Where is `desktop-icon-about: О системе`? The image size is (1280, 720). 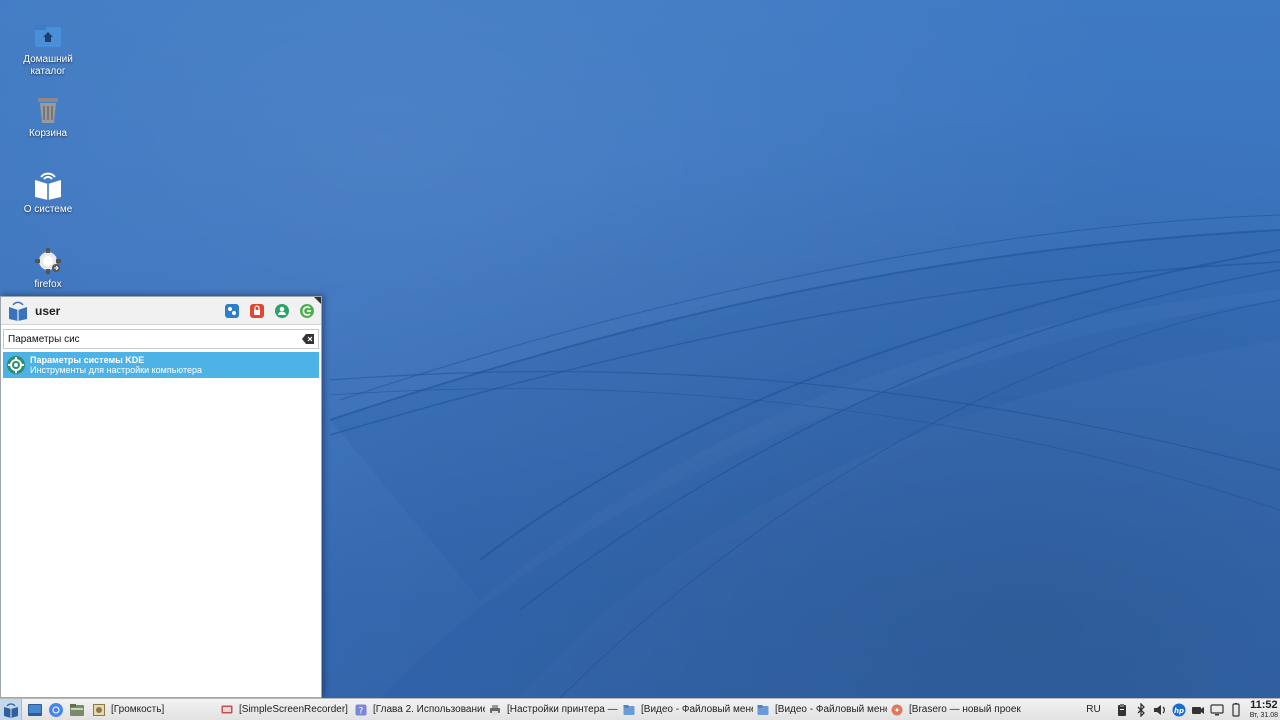
desktop-icon-about: О системе is located at coordinates (48, 193).